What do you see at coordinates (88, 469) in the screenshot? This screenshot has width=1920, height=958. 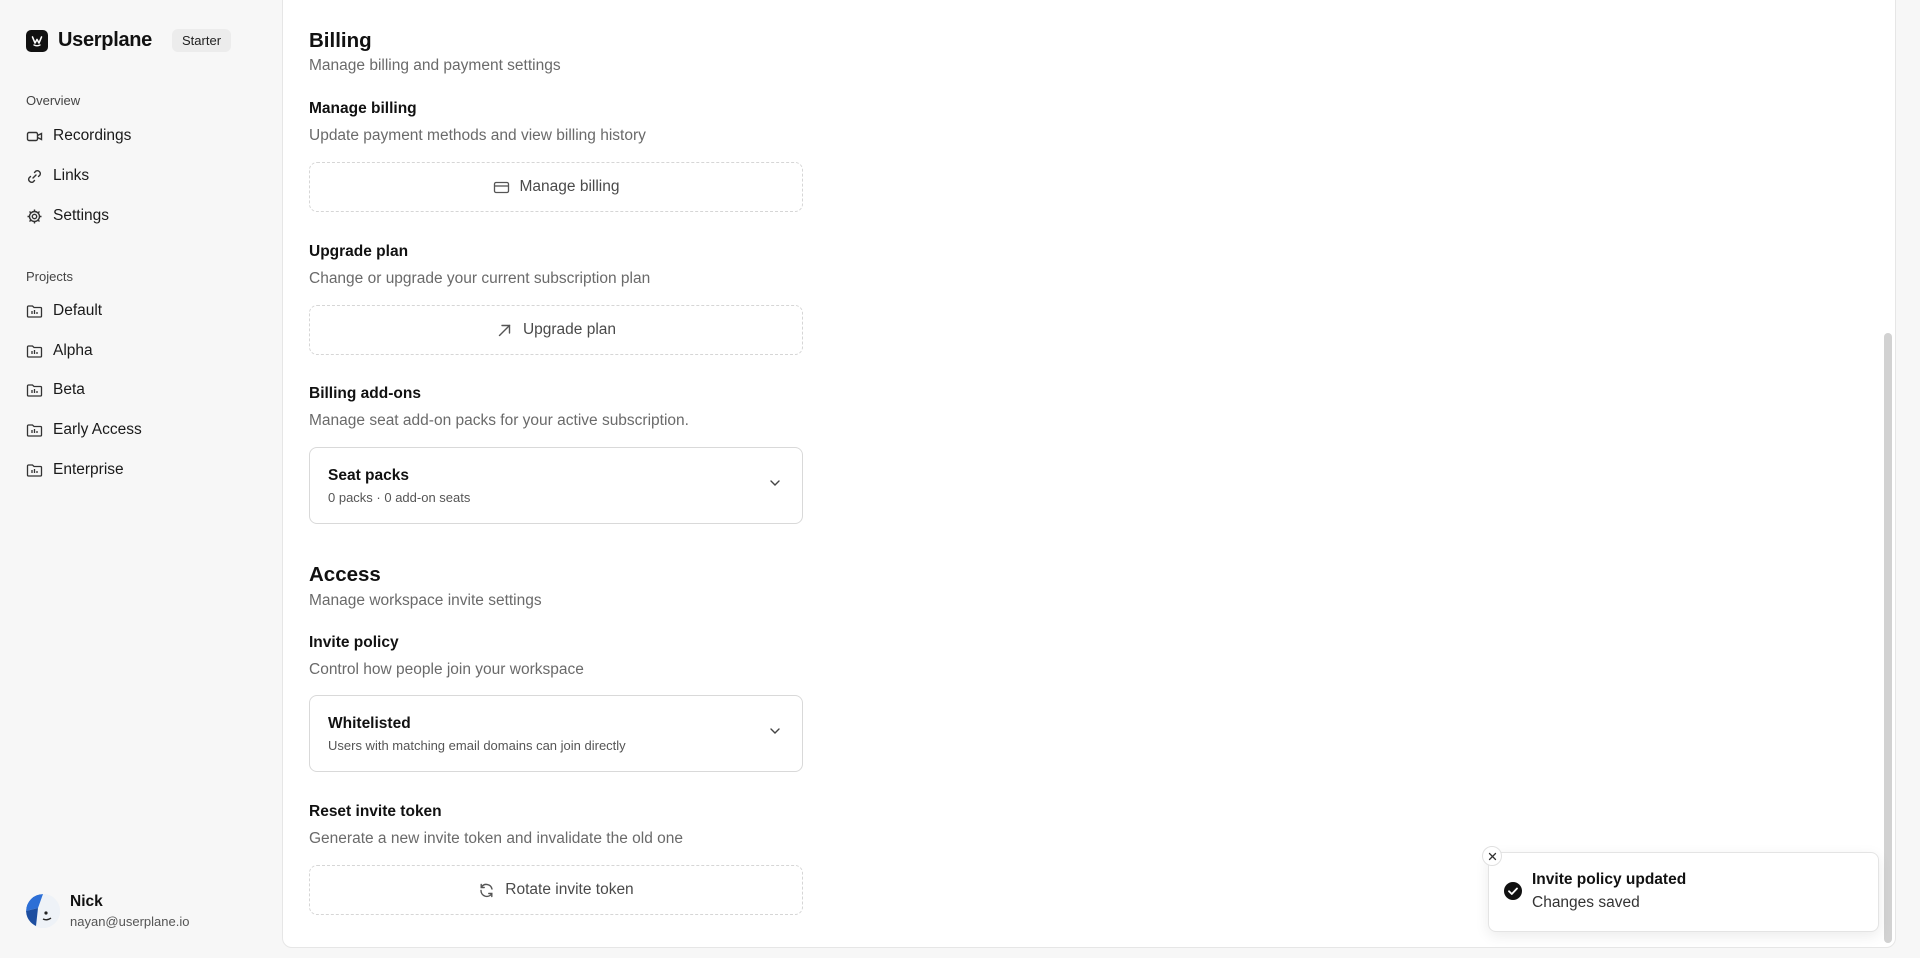 I see `sidebar-item-label: Enterprise` at bounding box center [88, 469].